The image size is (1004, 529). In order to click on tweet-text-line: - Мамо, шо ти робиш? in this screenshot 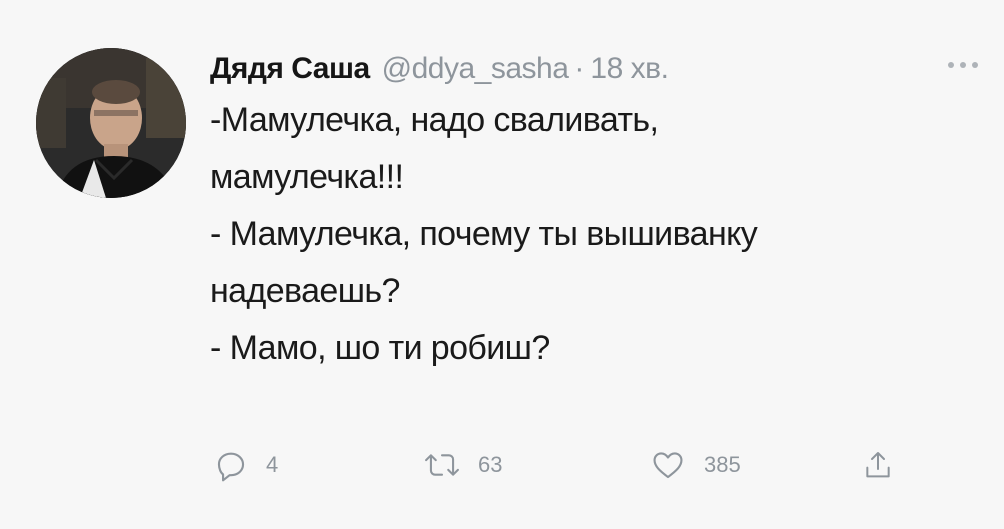, I will do `click(380, 348)`.